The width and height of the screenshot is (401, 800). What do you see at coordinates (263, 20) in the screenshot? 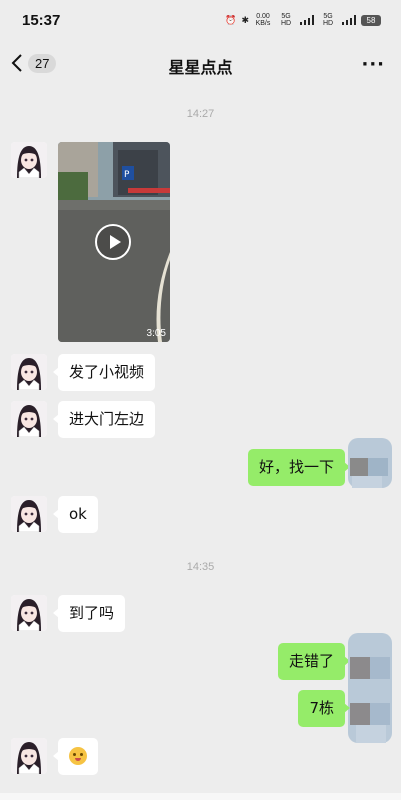
I see `net-speed: 0.00 KB/s` at bounding box center [263, 20].